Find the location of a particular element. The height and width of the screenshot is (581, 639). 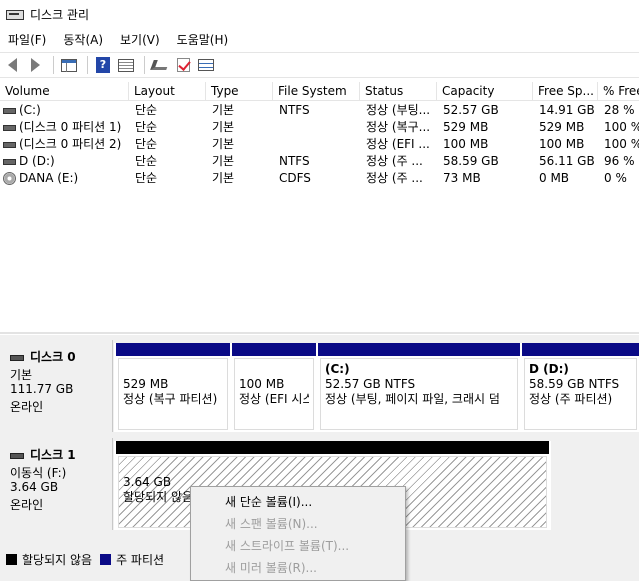

cell-capacity: 529 MB is located at coordinates (466, 127).